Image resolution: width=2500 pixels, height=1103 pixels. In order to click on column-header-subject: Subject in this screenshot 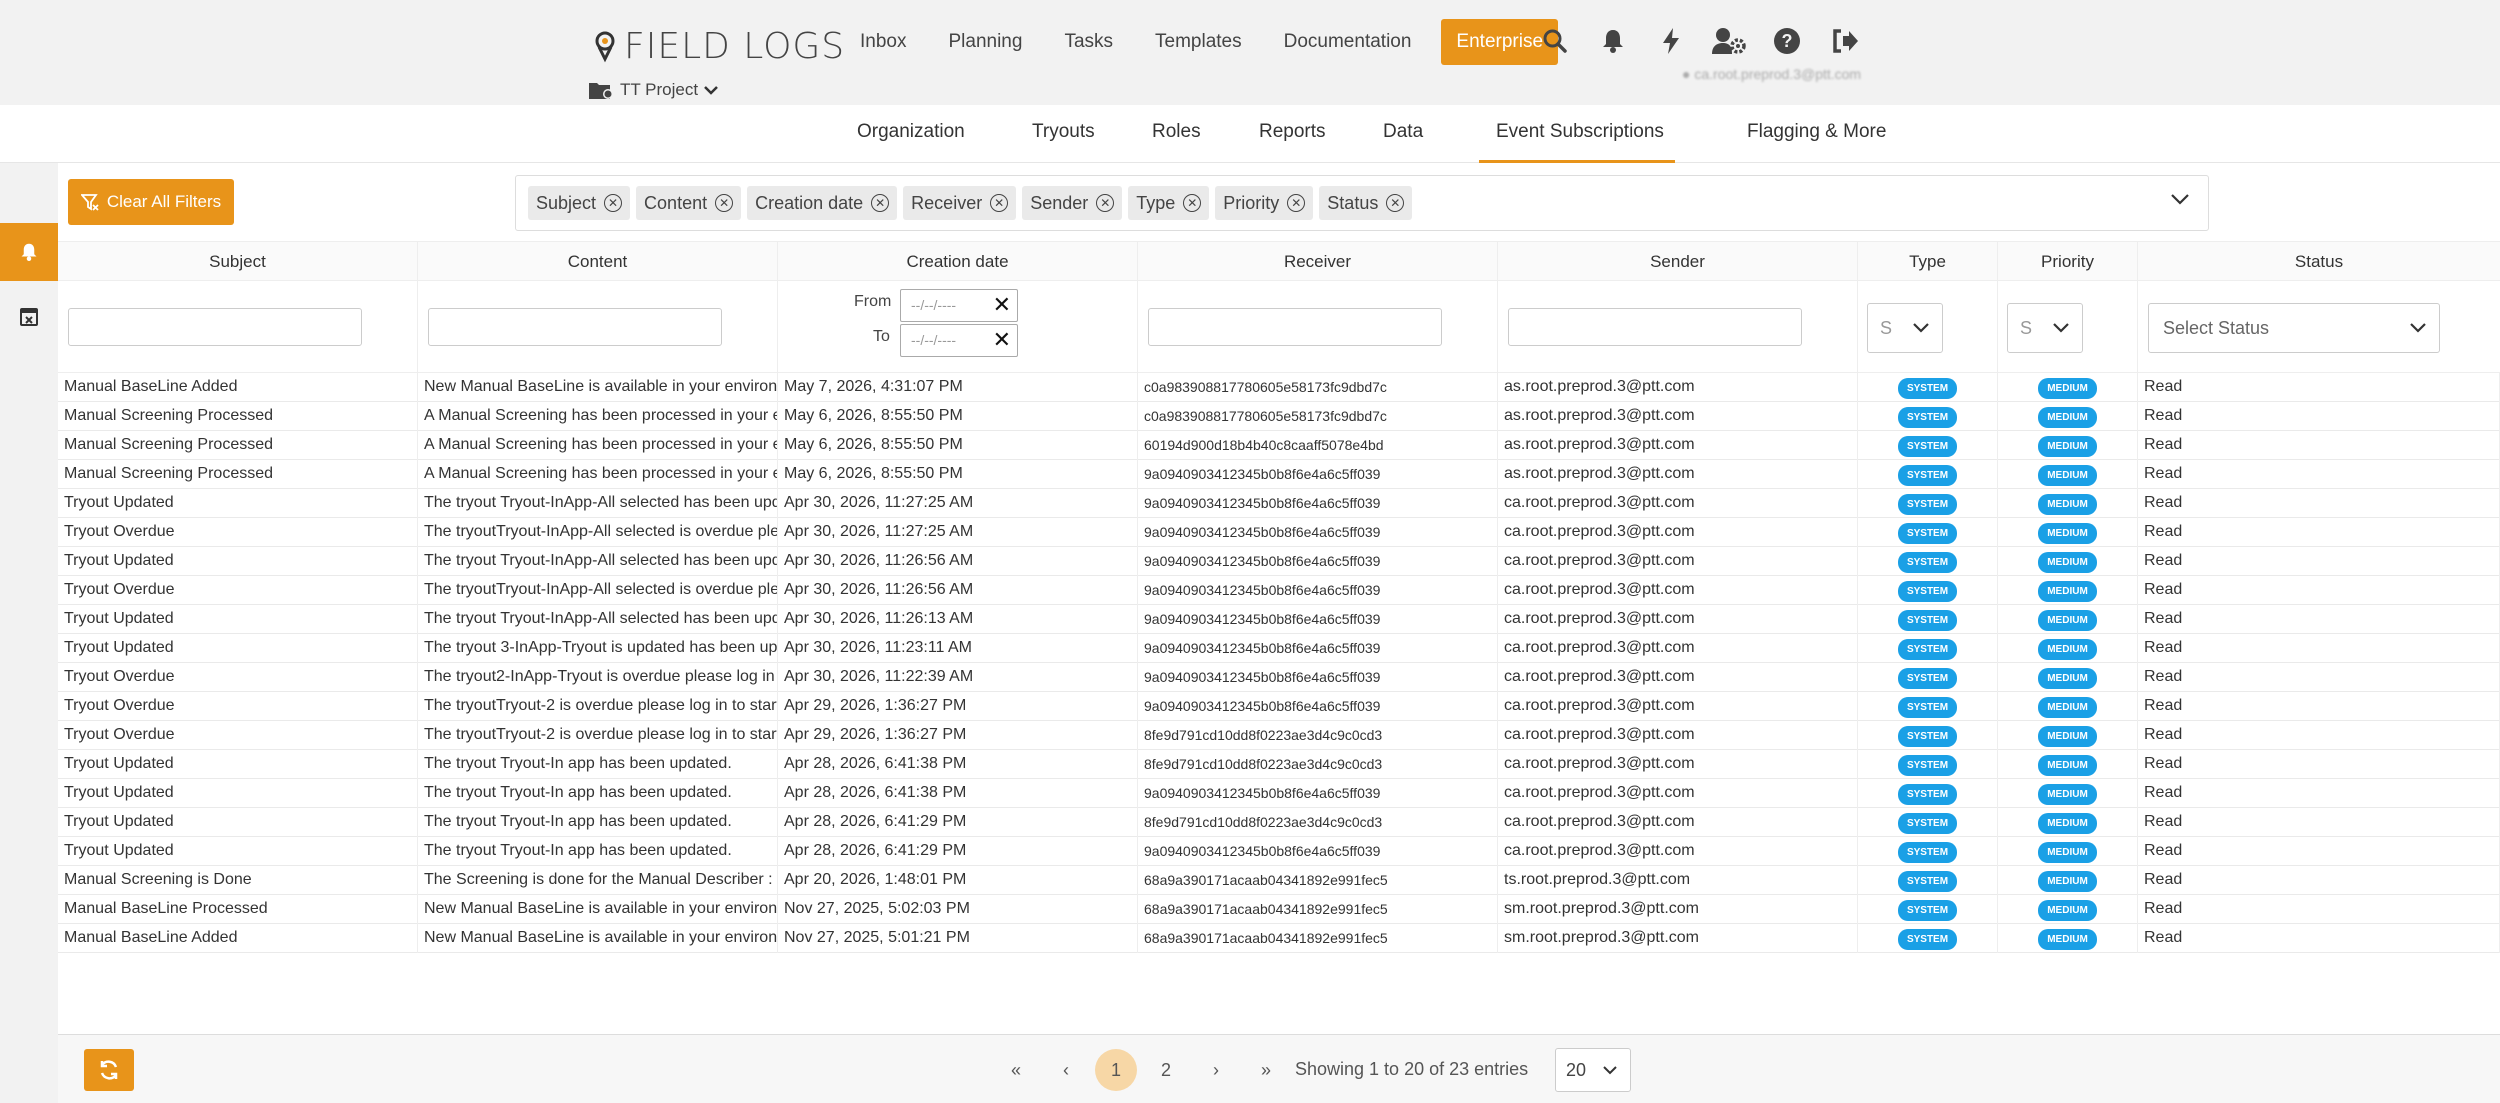, I will do `click(238, 262)`.